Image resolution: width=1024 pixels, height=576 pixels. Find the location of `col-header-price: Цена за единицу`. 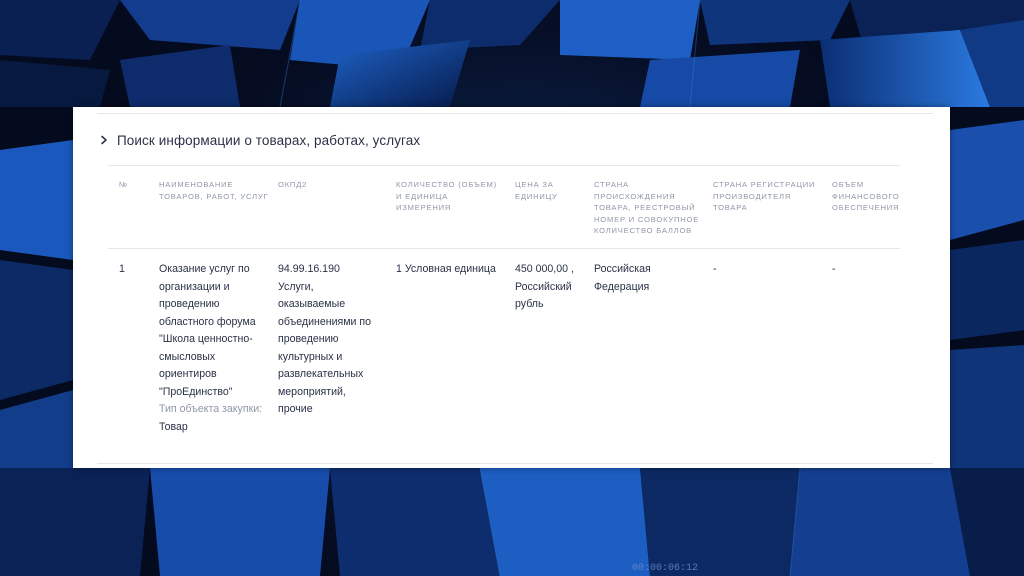

col-header-price: Цена за единицу is located at coordinates (536, 190).